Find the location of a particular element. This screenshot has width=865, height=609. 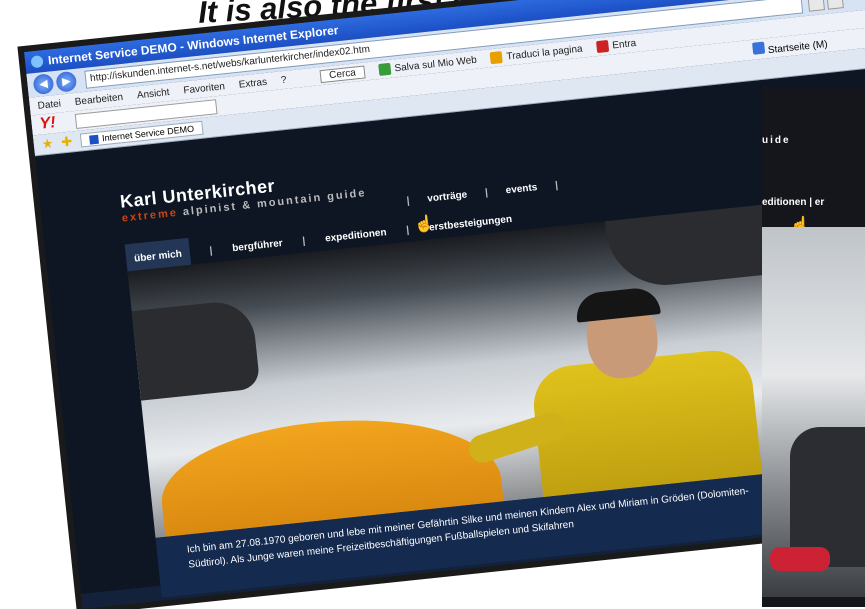

address-actions is located at coordinates (825, 6).